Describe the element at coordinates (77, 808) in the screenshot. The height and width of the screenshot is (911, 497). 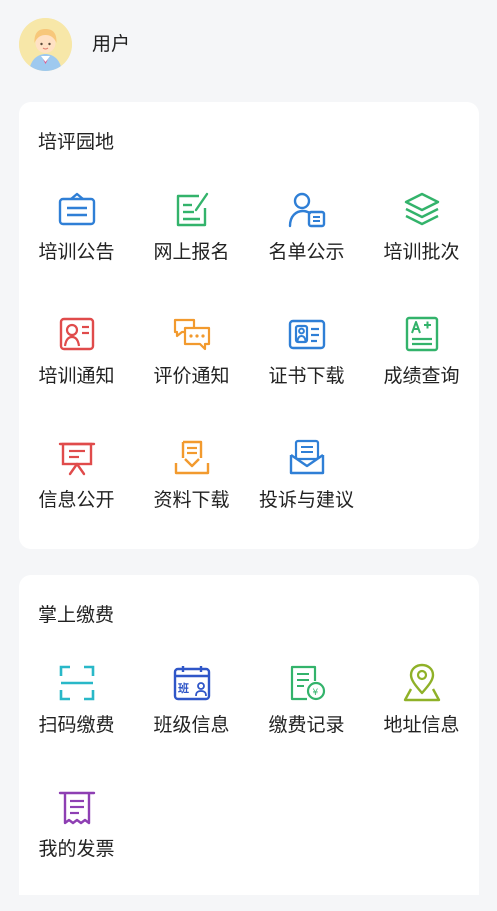
I see `invoice-icon` at that location.